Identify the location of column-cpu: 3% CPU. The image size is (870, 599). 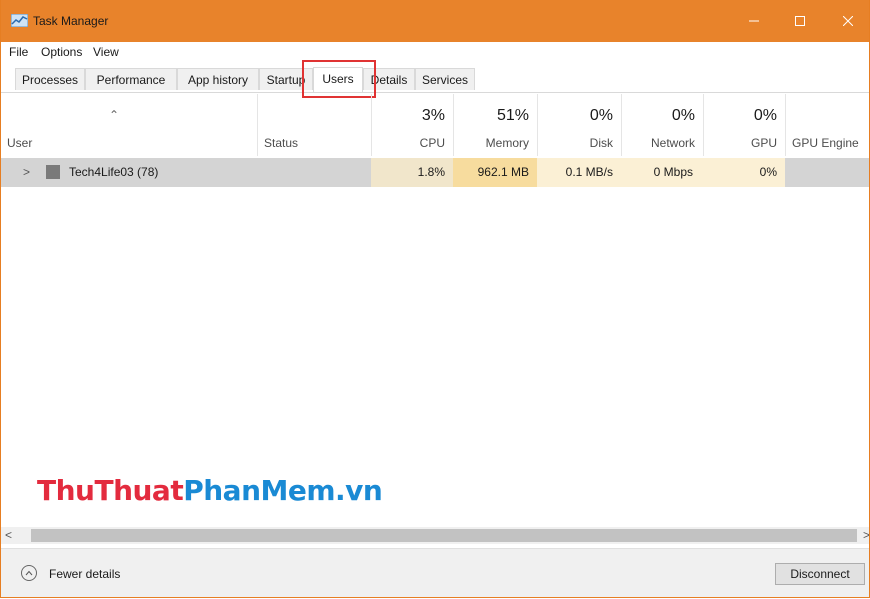
(412, 125).